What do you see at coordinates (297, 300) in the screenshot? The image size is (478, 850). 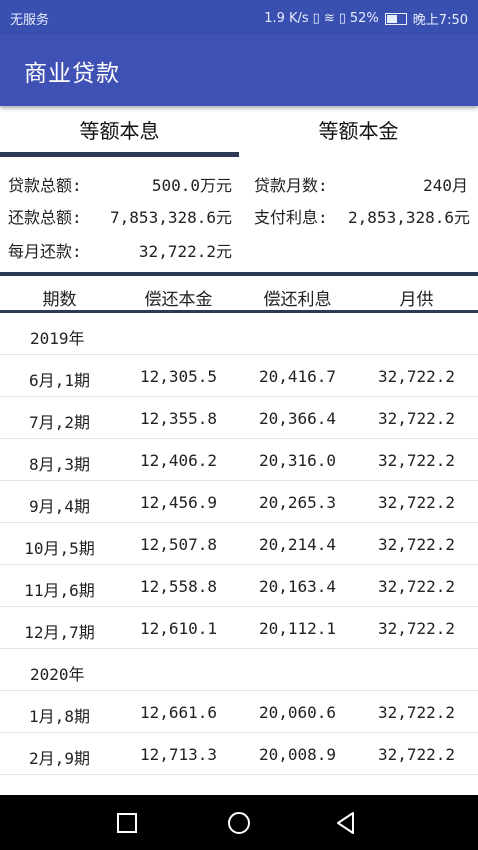 I see `header-interest: 偿还利息` at bounding box center [297, 300].